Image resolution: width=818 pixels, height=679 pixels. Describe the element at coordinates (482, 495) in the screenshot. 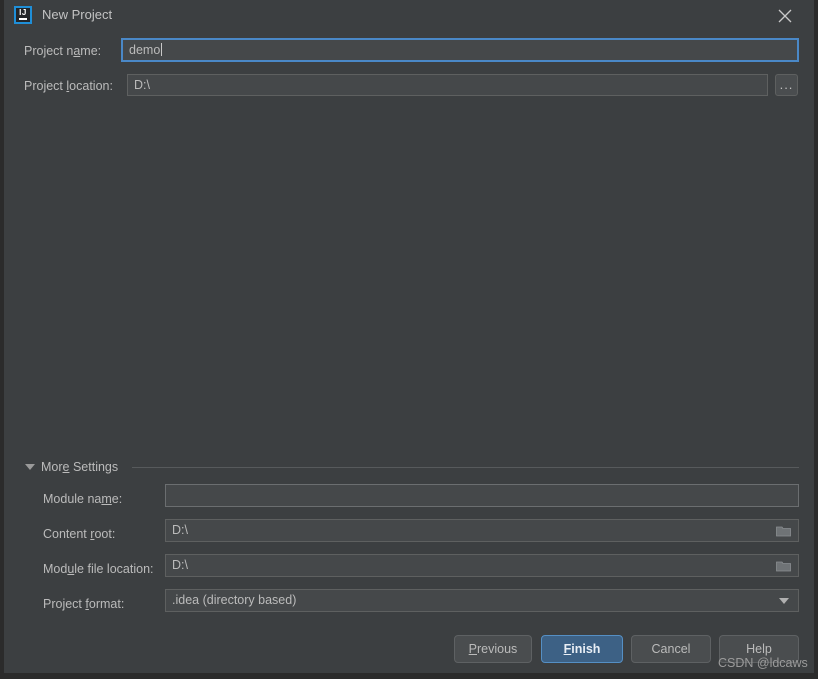

I see `module-name-input` at that location.